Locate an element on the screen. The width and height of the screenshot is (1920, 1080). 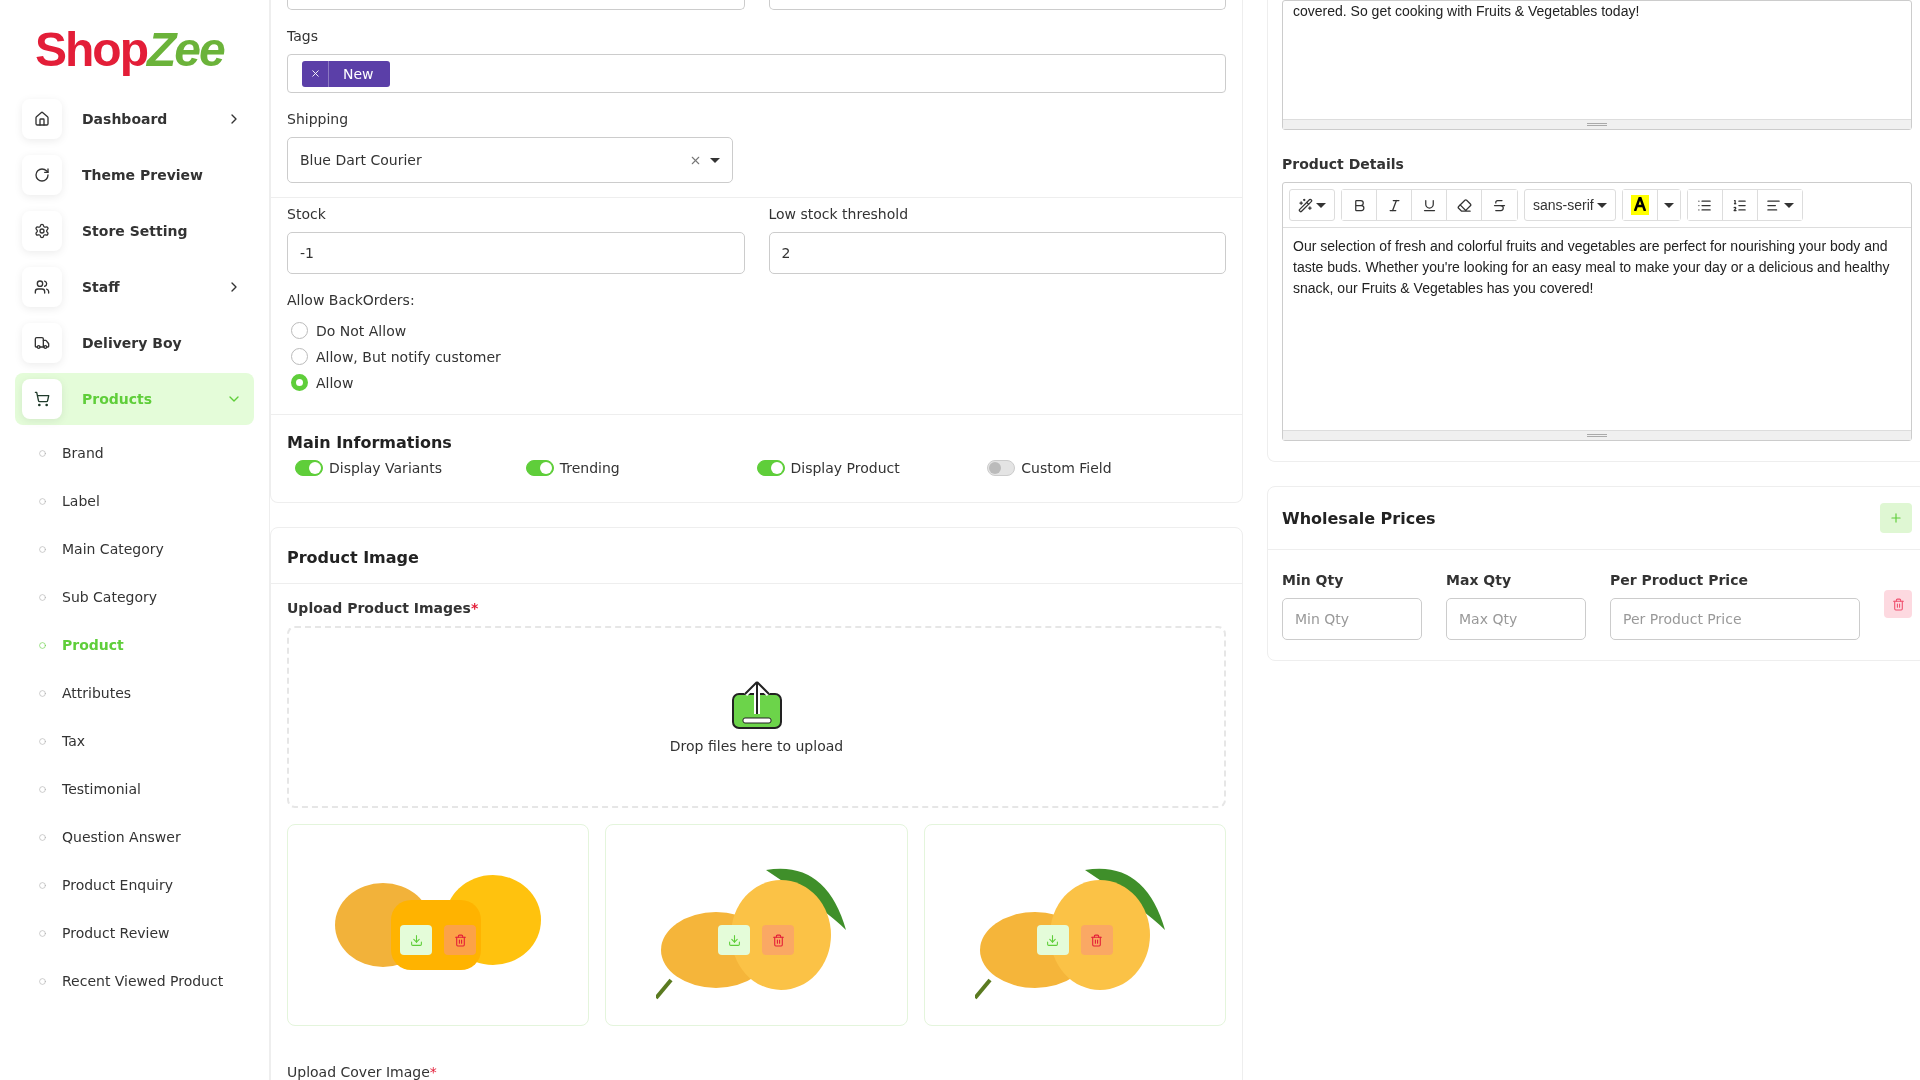
sidebar-subitem: Main Category is located at coordinates (134, 549).